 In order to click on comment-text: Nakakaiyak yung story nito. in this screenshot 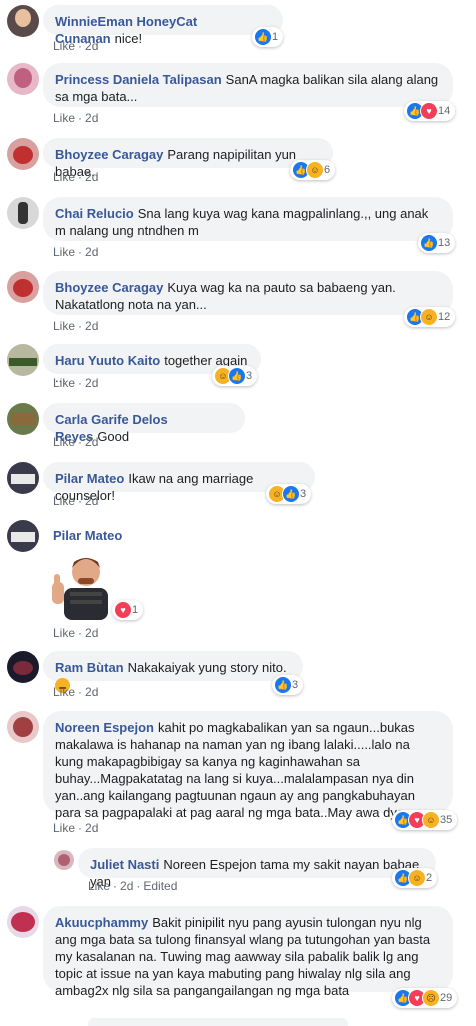, I will do `click(207, 667)`.